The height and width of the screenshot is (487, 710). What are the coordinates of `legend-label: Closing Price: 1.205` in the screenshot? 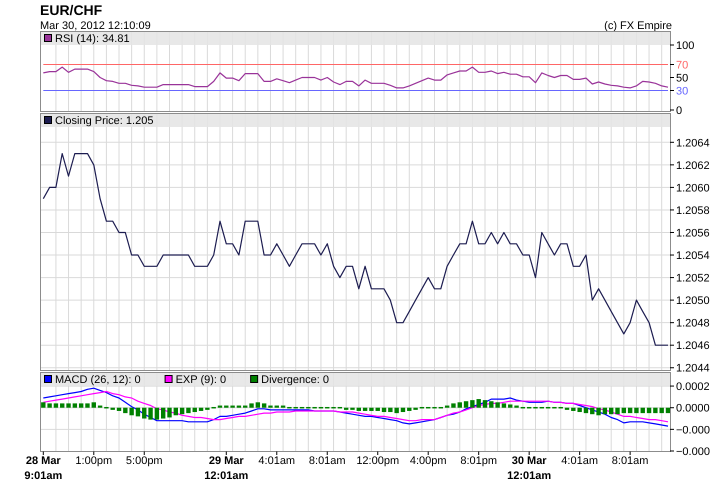 It's located at (104, 121).